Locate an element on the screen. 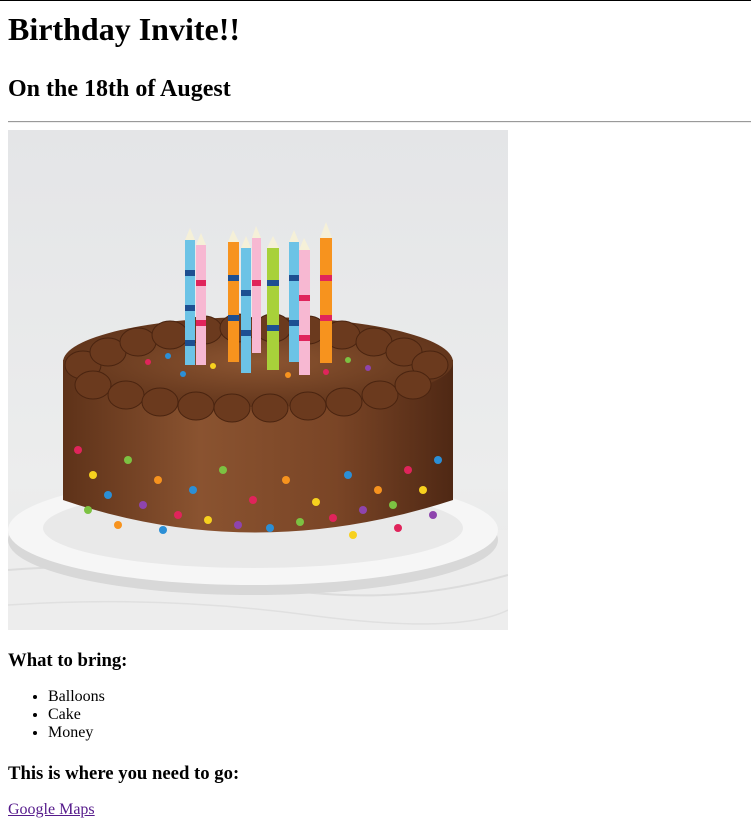 This screenshot has width=751, height=832. horizontal-divider is located at coordinates (379, 122).